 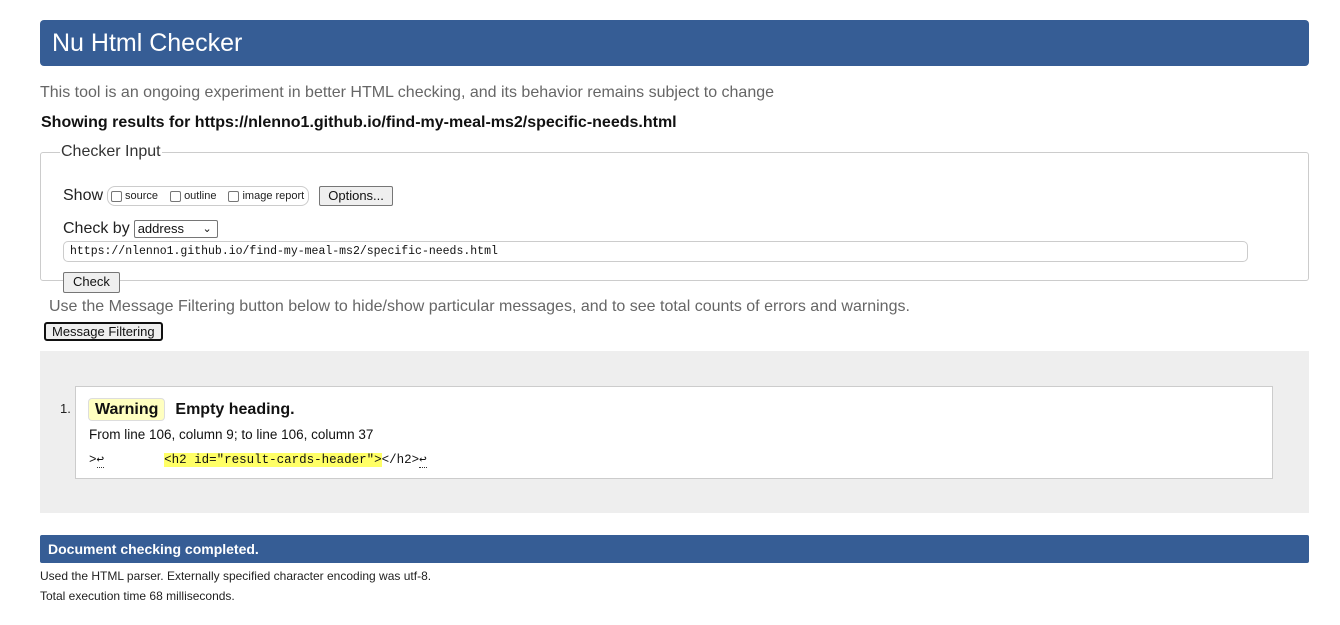 I want to click on checker-input-legend: Checker Input, so click(x=111, y=151).